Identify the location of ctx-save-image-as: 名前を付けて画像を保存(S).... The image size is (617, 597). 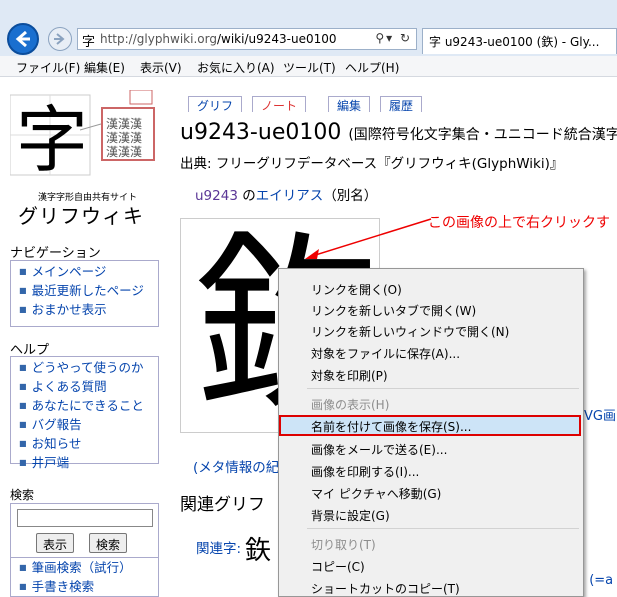
(391, 426).